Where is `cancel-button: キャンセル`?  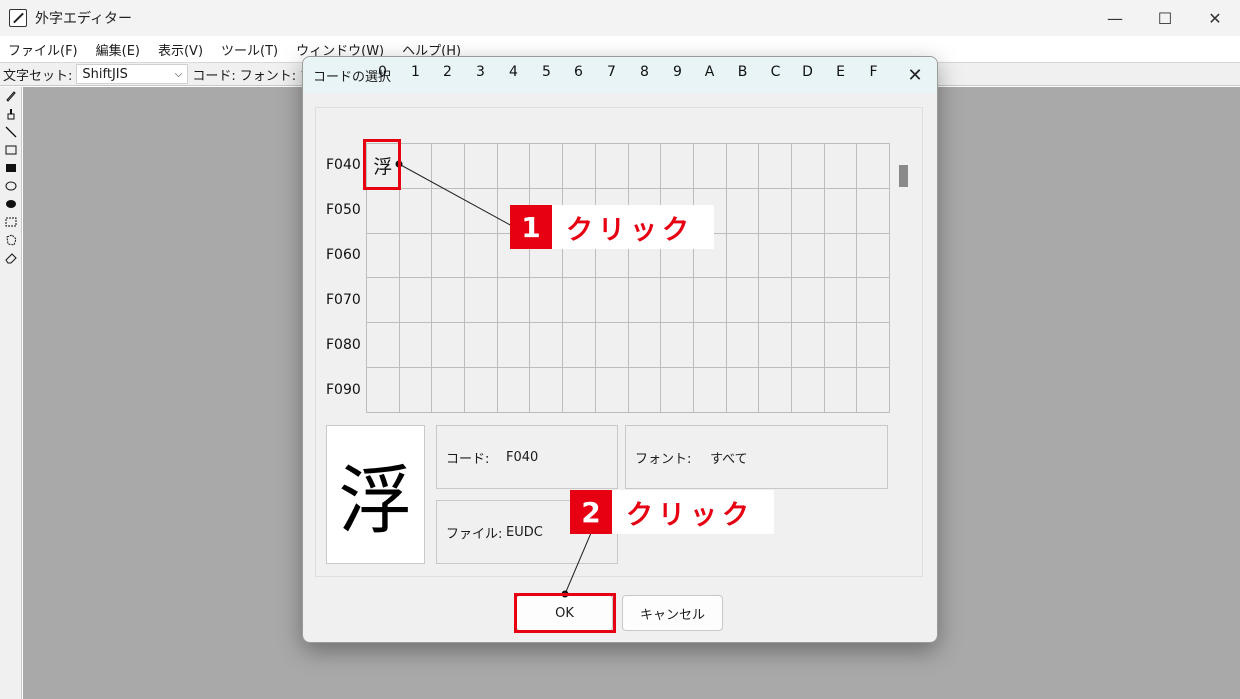 cancel-button: キャンセル is located at coordinates (672, 613).